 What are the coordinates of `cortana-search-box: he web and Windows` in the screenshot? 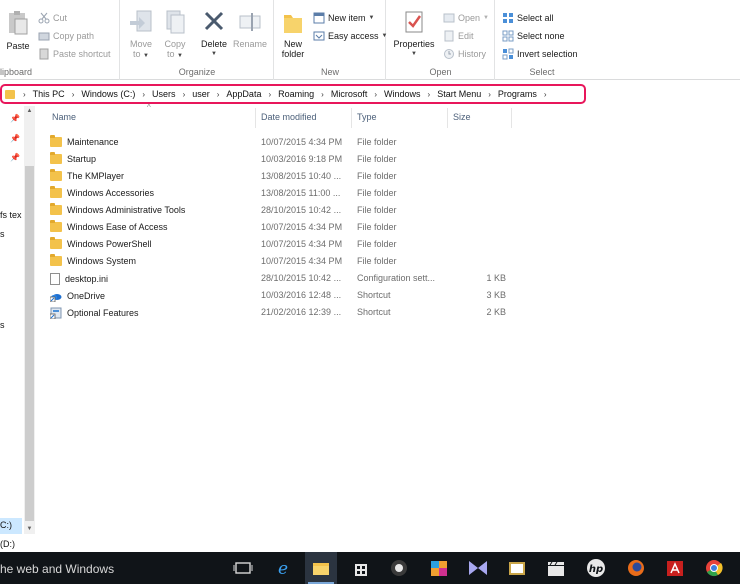 It's located at (57, 569).